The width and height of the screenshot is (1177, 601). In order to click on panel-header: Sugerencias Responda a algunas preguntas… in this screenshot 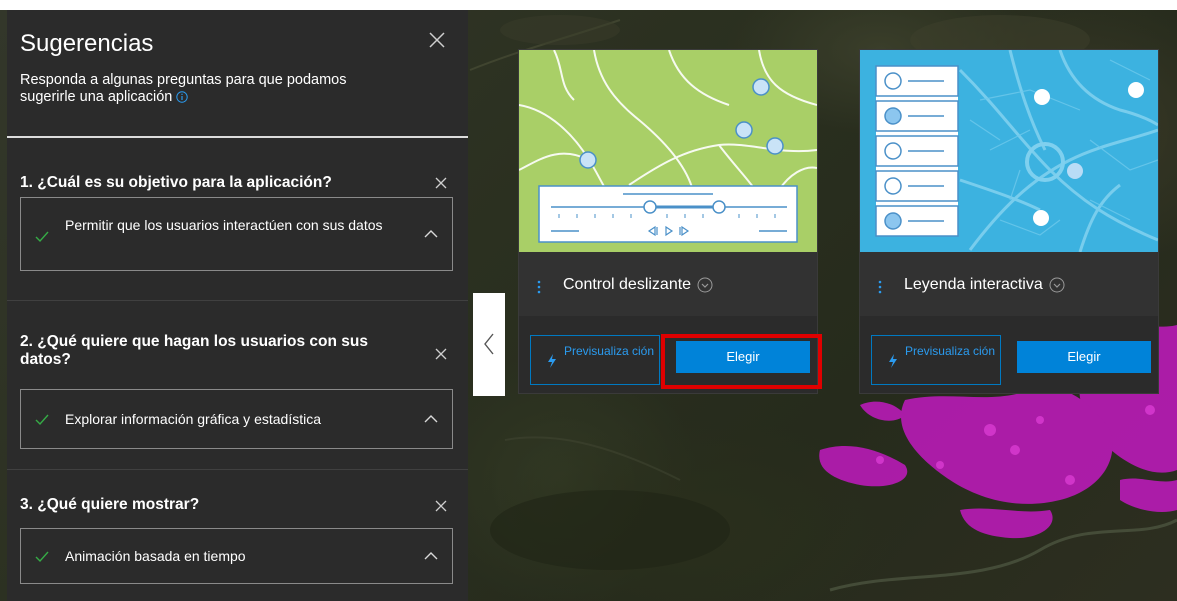, I will do `click(237, 73)`.